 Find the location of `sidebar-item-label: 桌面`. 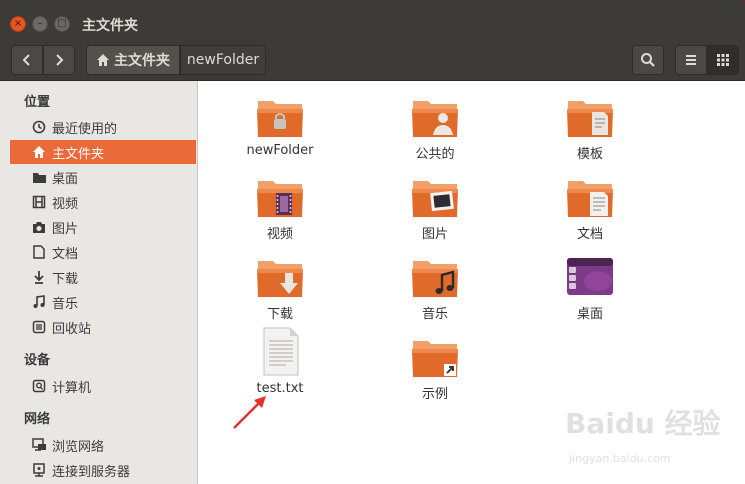

sidebar-item-label: 桌面 is located at coordinates (65, 179).